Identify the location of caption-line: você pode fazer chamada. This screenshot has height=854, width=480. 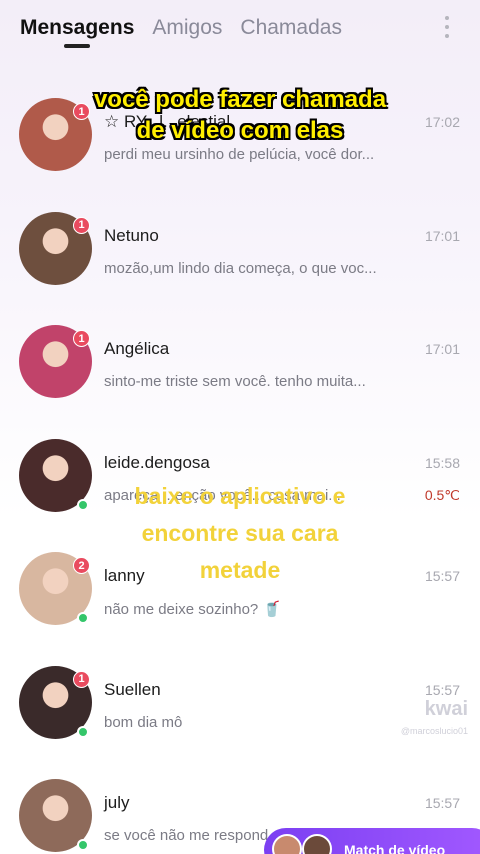
(240, 99).